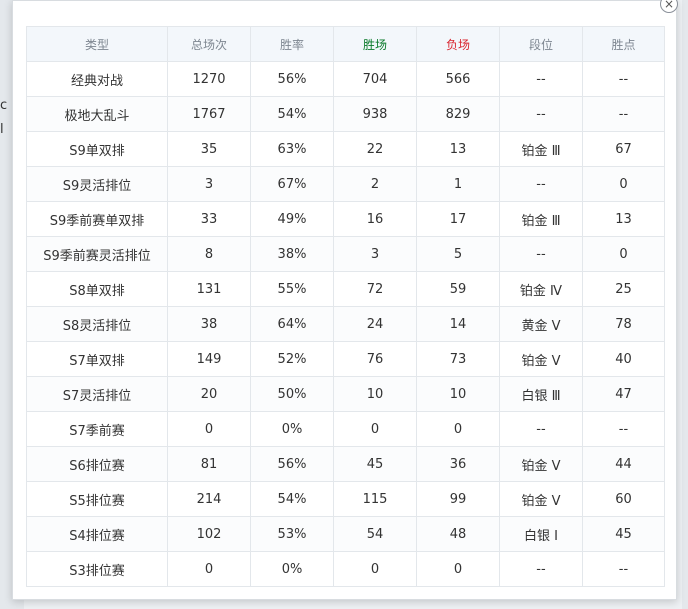 The image size is (688, 609). What do you see at coordinates (292, 569) in the screenshot?
I see `cell-win-rate: 0%` at bounding box center [292, 569].